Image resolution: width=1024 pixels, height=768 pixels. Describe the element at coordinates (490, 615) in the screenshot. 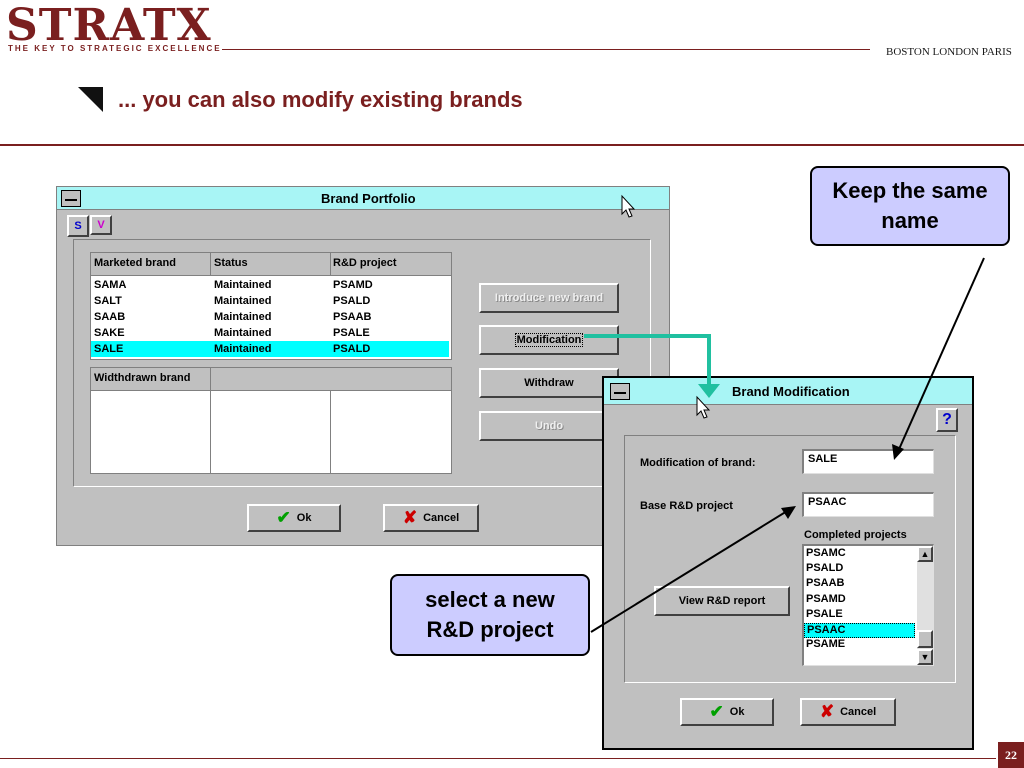

I see `select-project-callout: select a new R&D project` at that location.